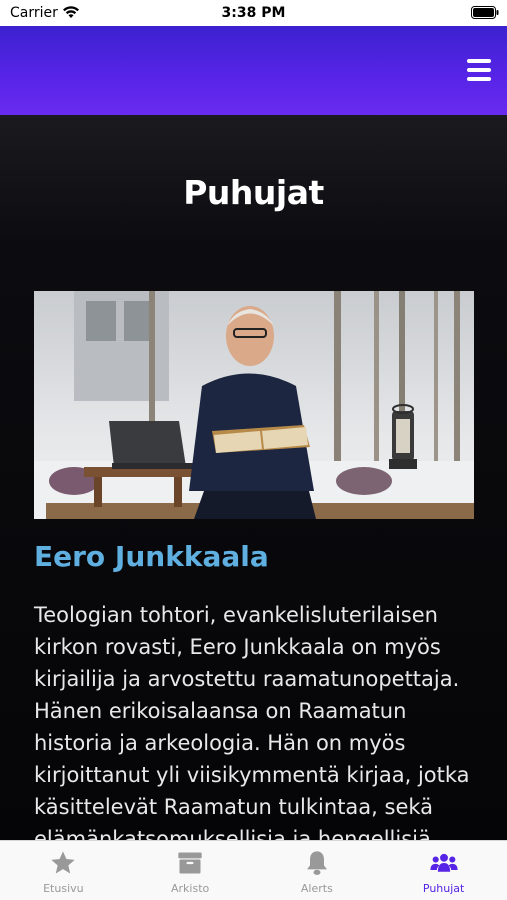 The width and height of the screenshot is (507, 900). Describe the element at coordinates (190, 888) in the screenshot. I see `tab-label: Arkisto` at that location.